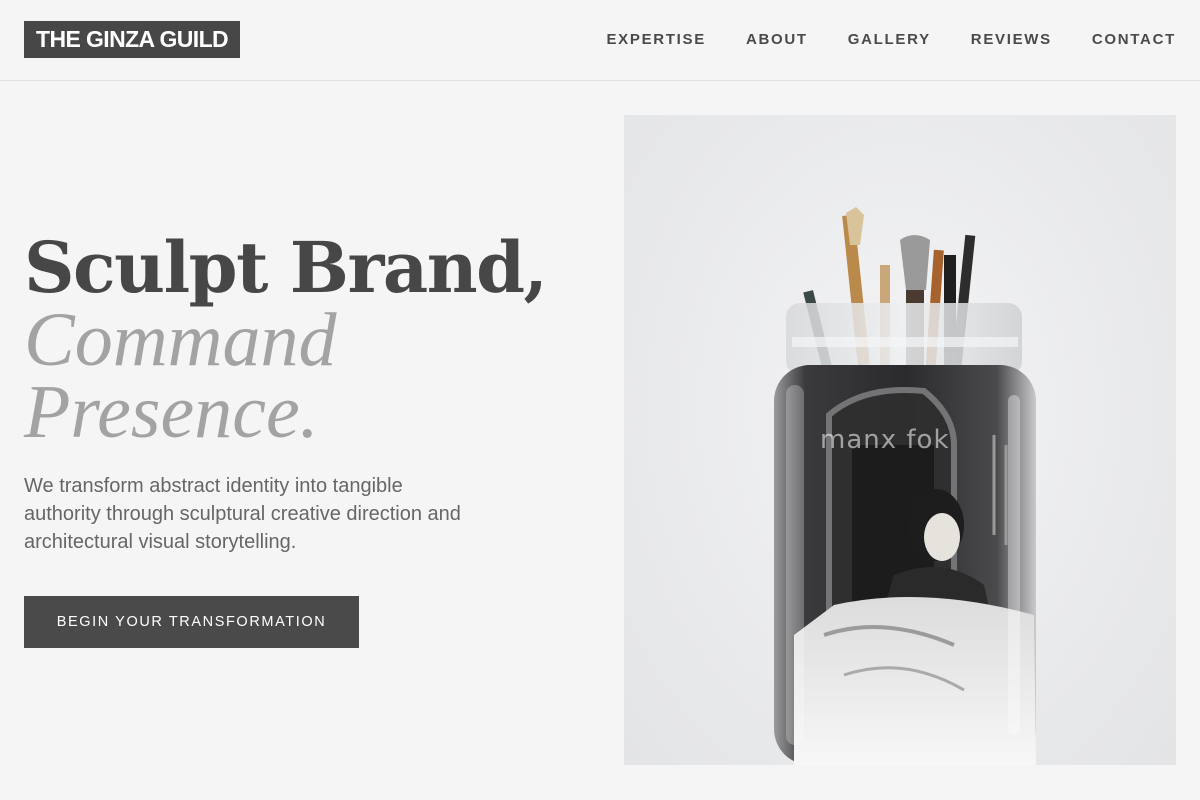 The height and width of the screenshot is (800, 1200). I want to click on nav-link-reviews: REVIEWS, so click(1011, 39).